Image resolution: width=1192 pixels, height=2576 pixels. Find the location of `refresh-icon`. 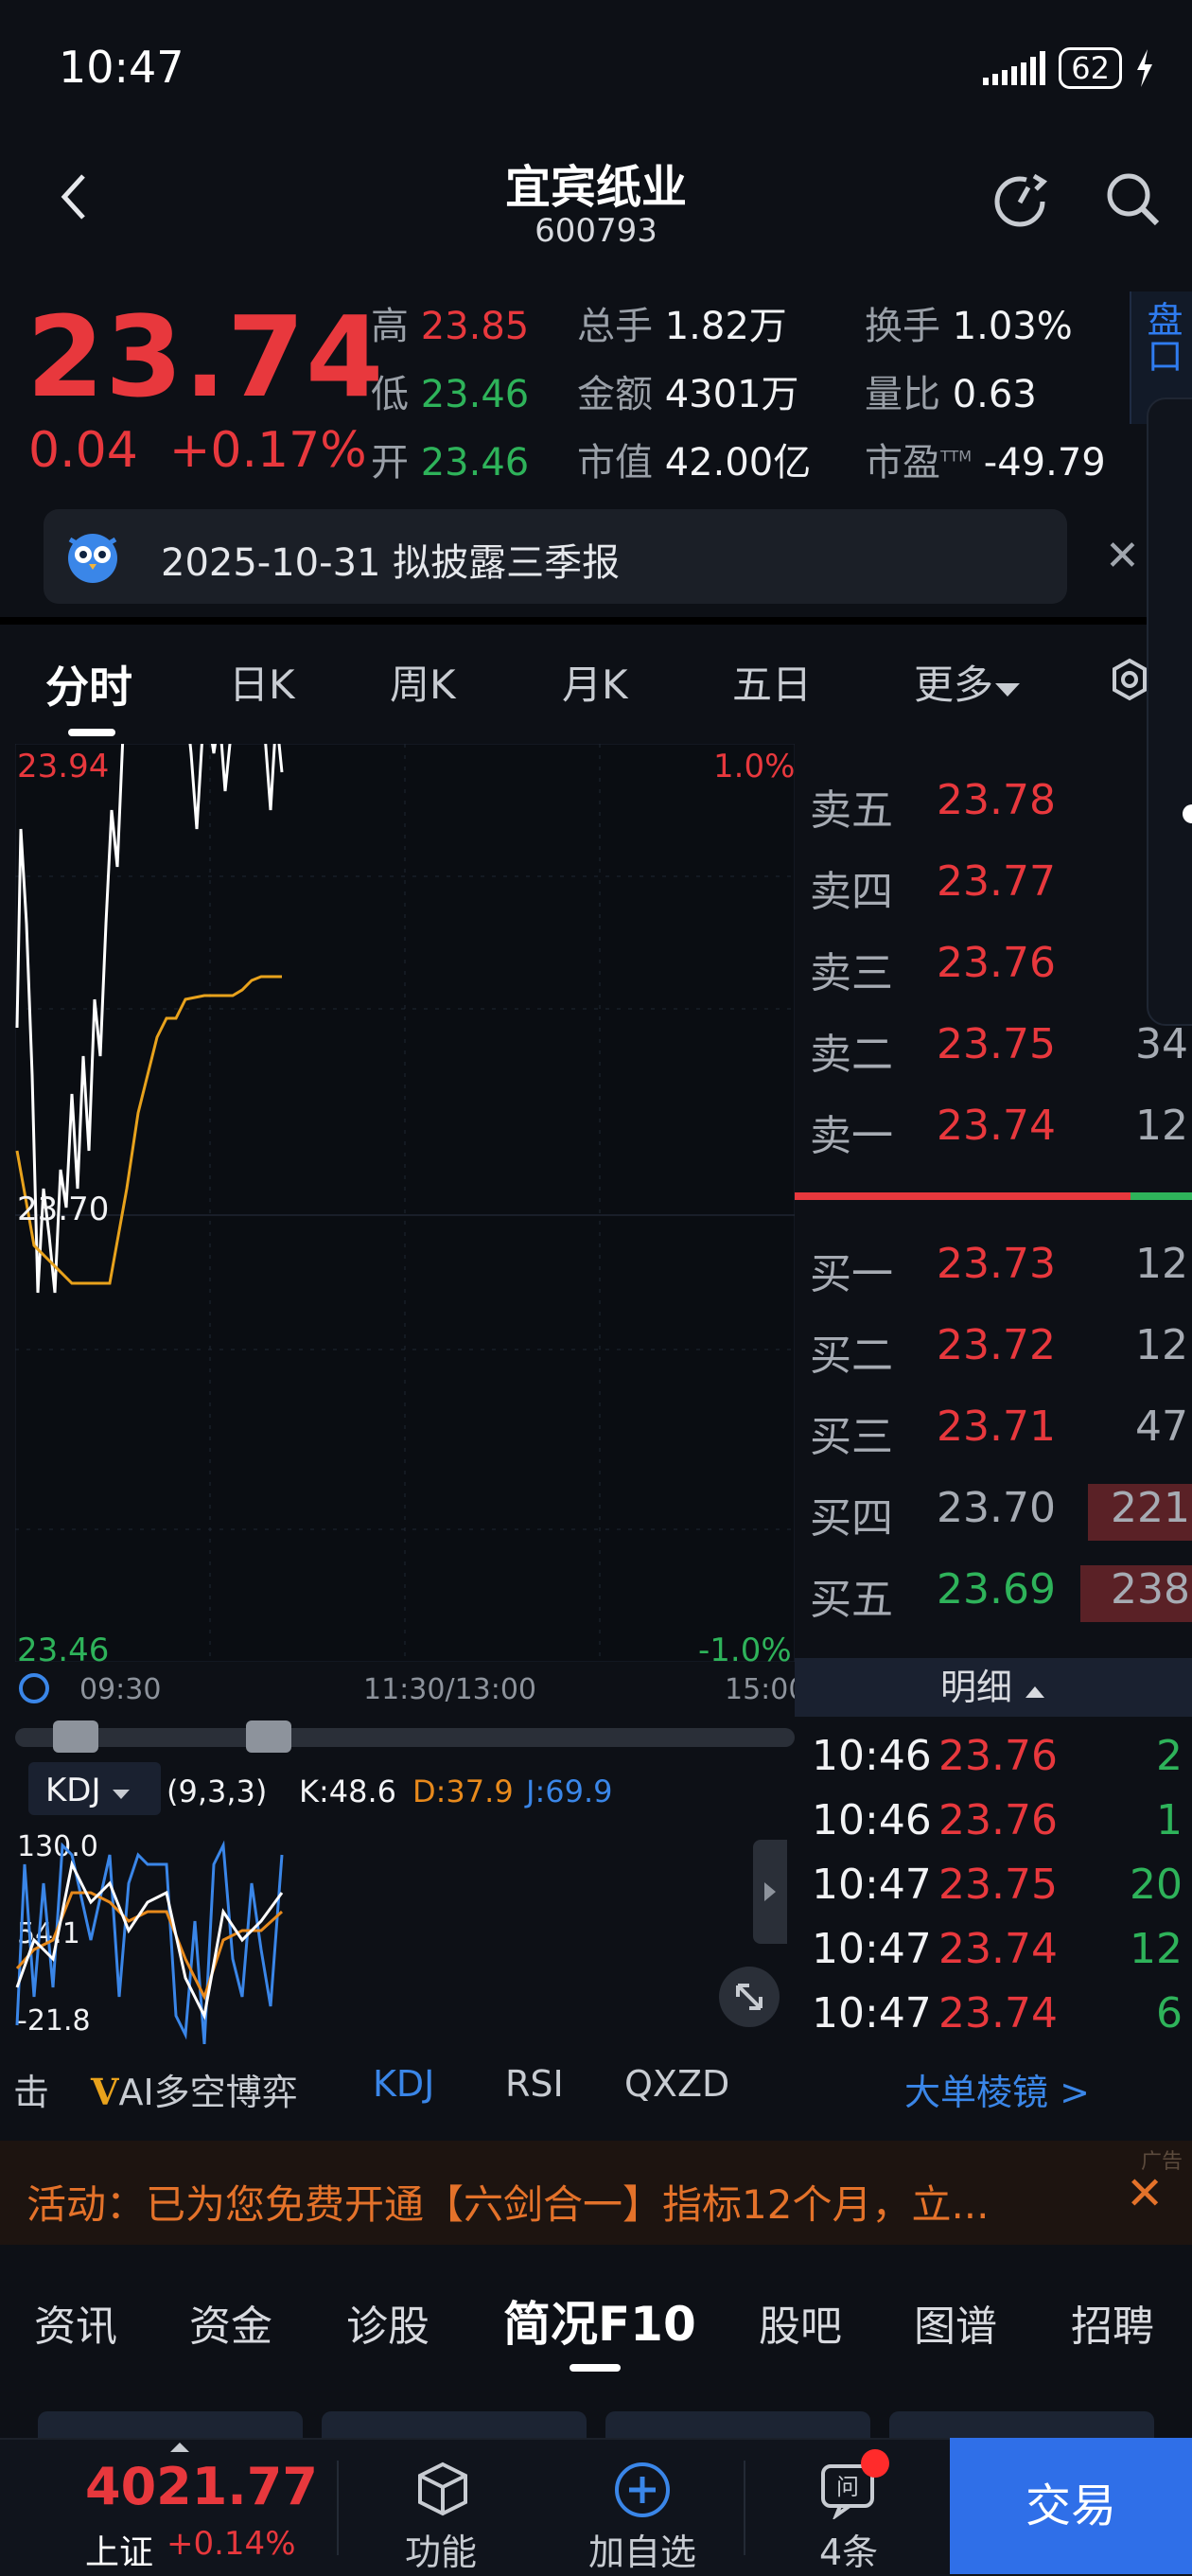

refresh-icon is located at coordinates (1020, 201).